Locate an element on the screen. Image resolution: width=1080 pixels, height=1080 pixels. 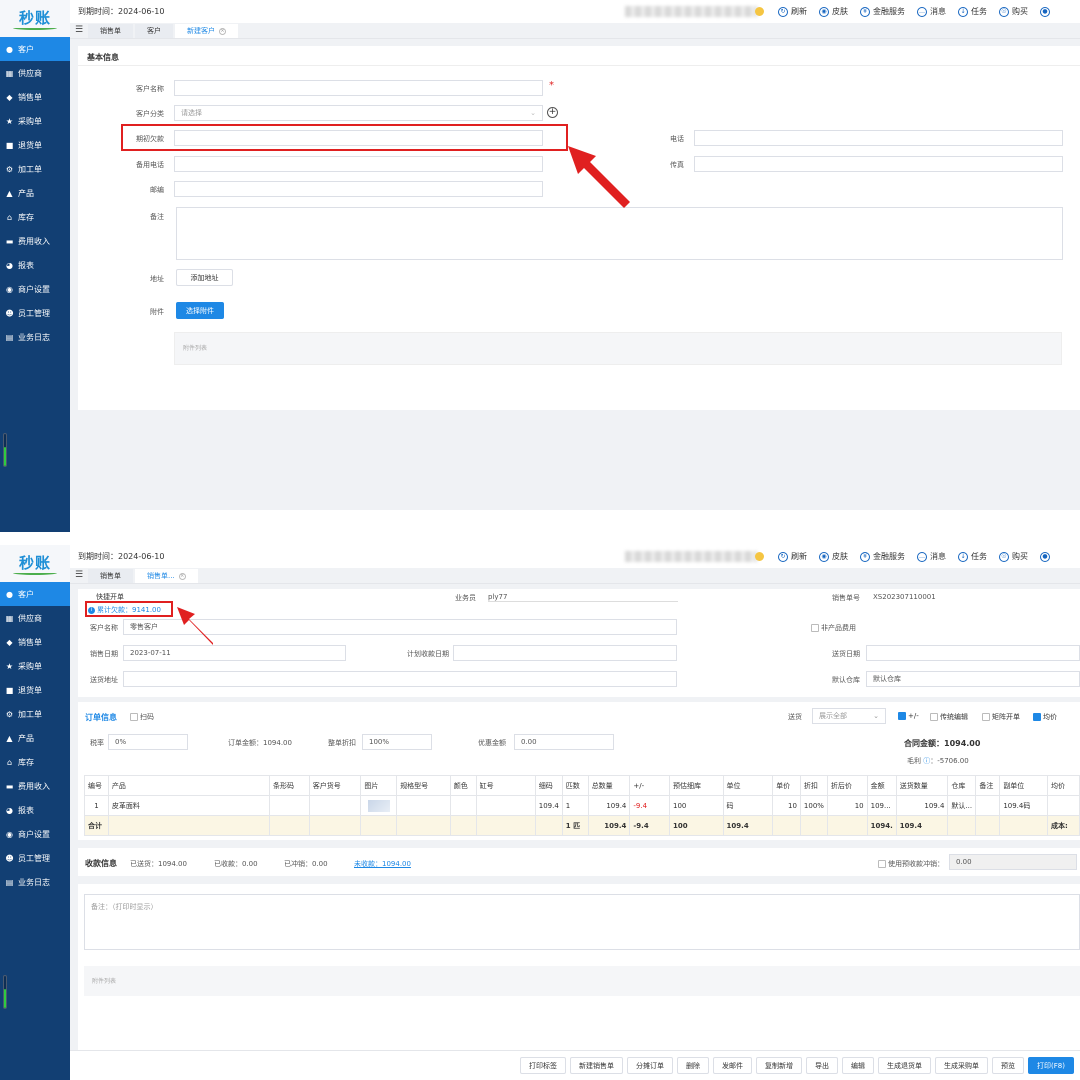
table-header: 金额 is located at coordinates (881, 785).